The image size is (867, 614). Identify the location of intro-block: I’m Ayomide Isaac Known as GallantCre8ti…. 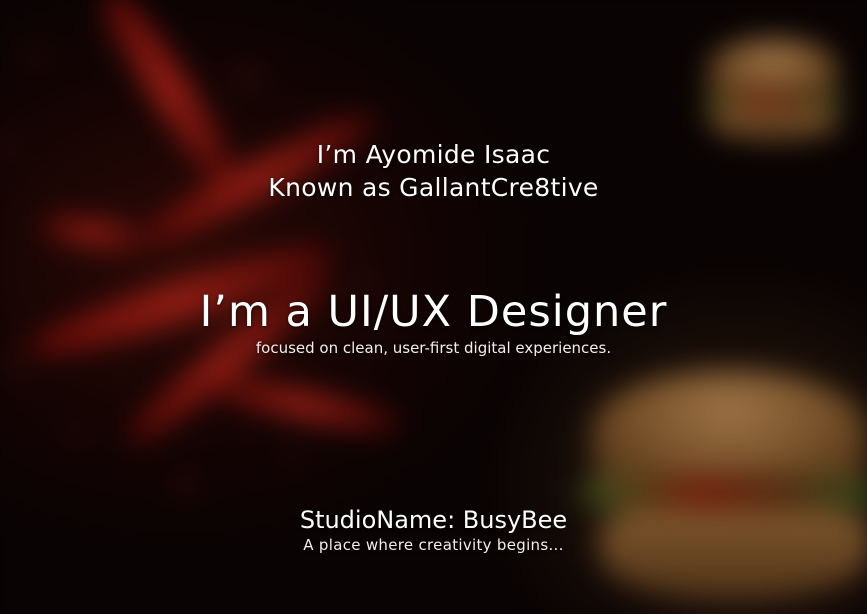
(433, 171).